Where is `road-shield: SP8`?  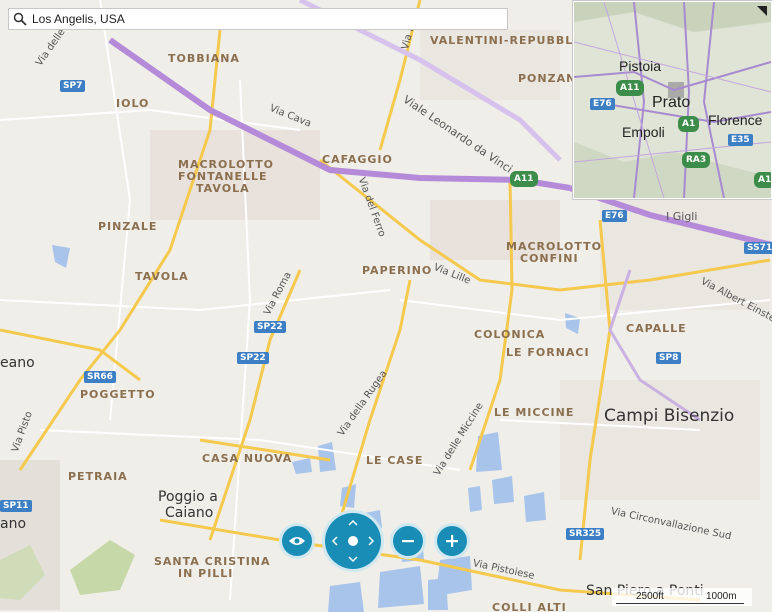
road-shield: SP8 is located at coordinates (669, 358).